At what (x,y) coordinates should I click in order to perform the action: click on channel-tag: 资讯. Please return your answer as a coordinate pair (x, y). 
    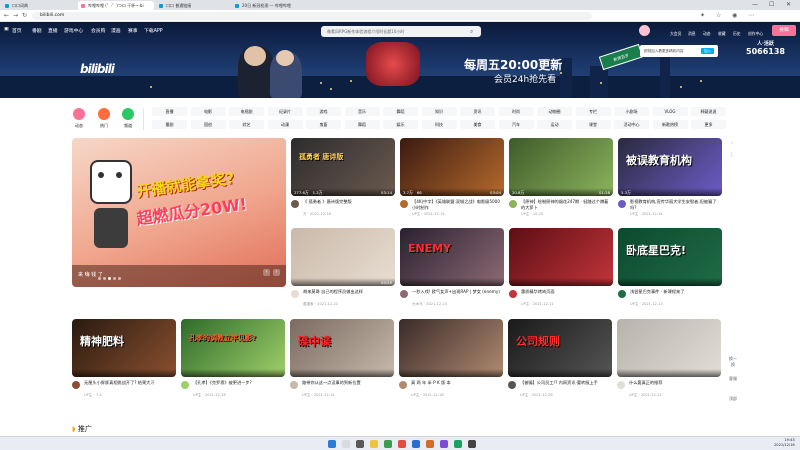
    Looking at the image, I should click on (477, 111).